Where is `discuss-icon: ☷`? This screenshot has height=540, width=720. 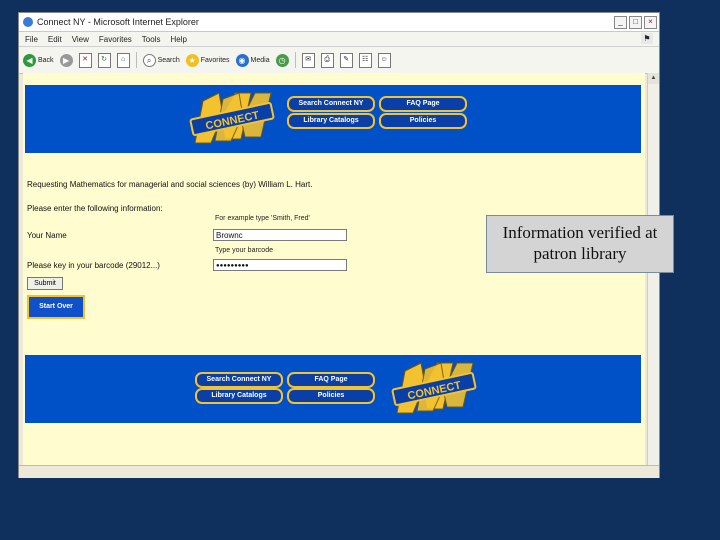 discuss-icon: ☷ is located at coordinates (365, 60).